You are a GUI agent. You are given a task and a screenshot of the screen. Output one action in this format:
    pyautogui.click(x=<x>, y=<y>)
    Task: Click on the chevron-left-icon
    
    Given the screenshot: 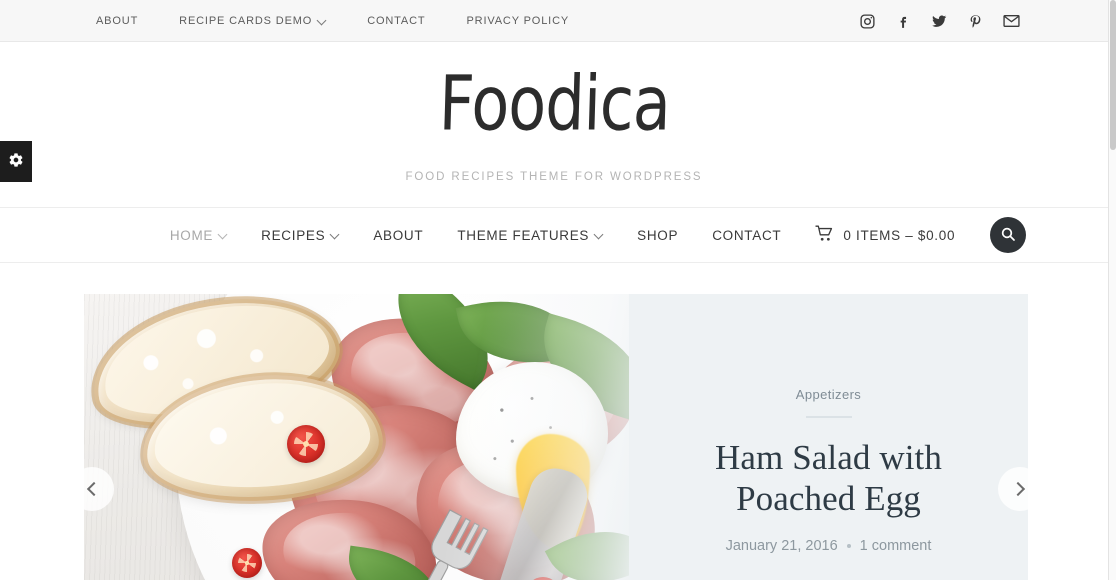 What is the action you would take?
    pyautogui.click(x=94, y=489)
    